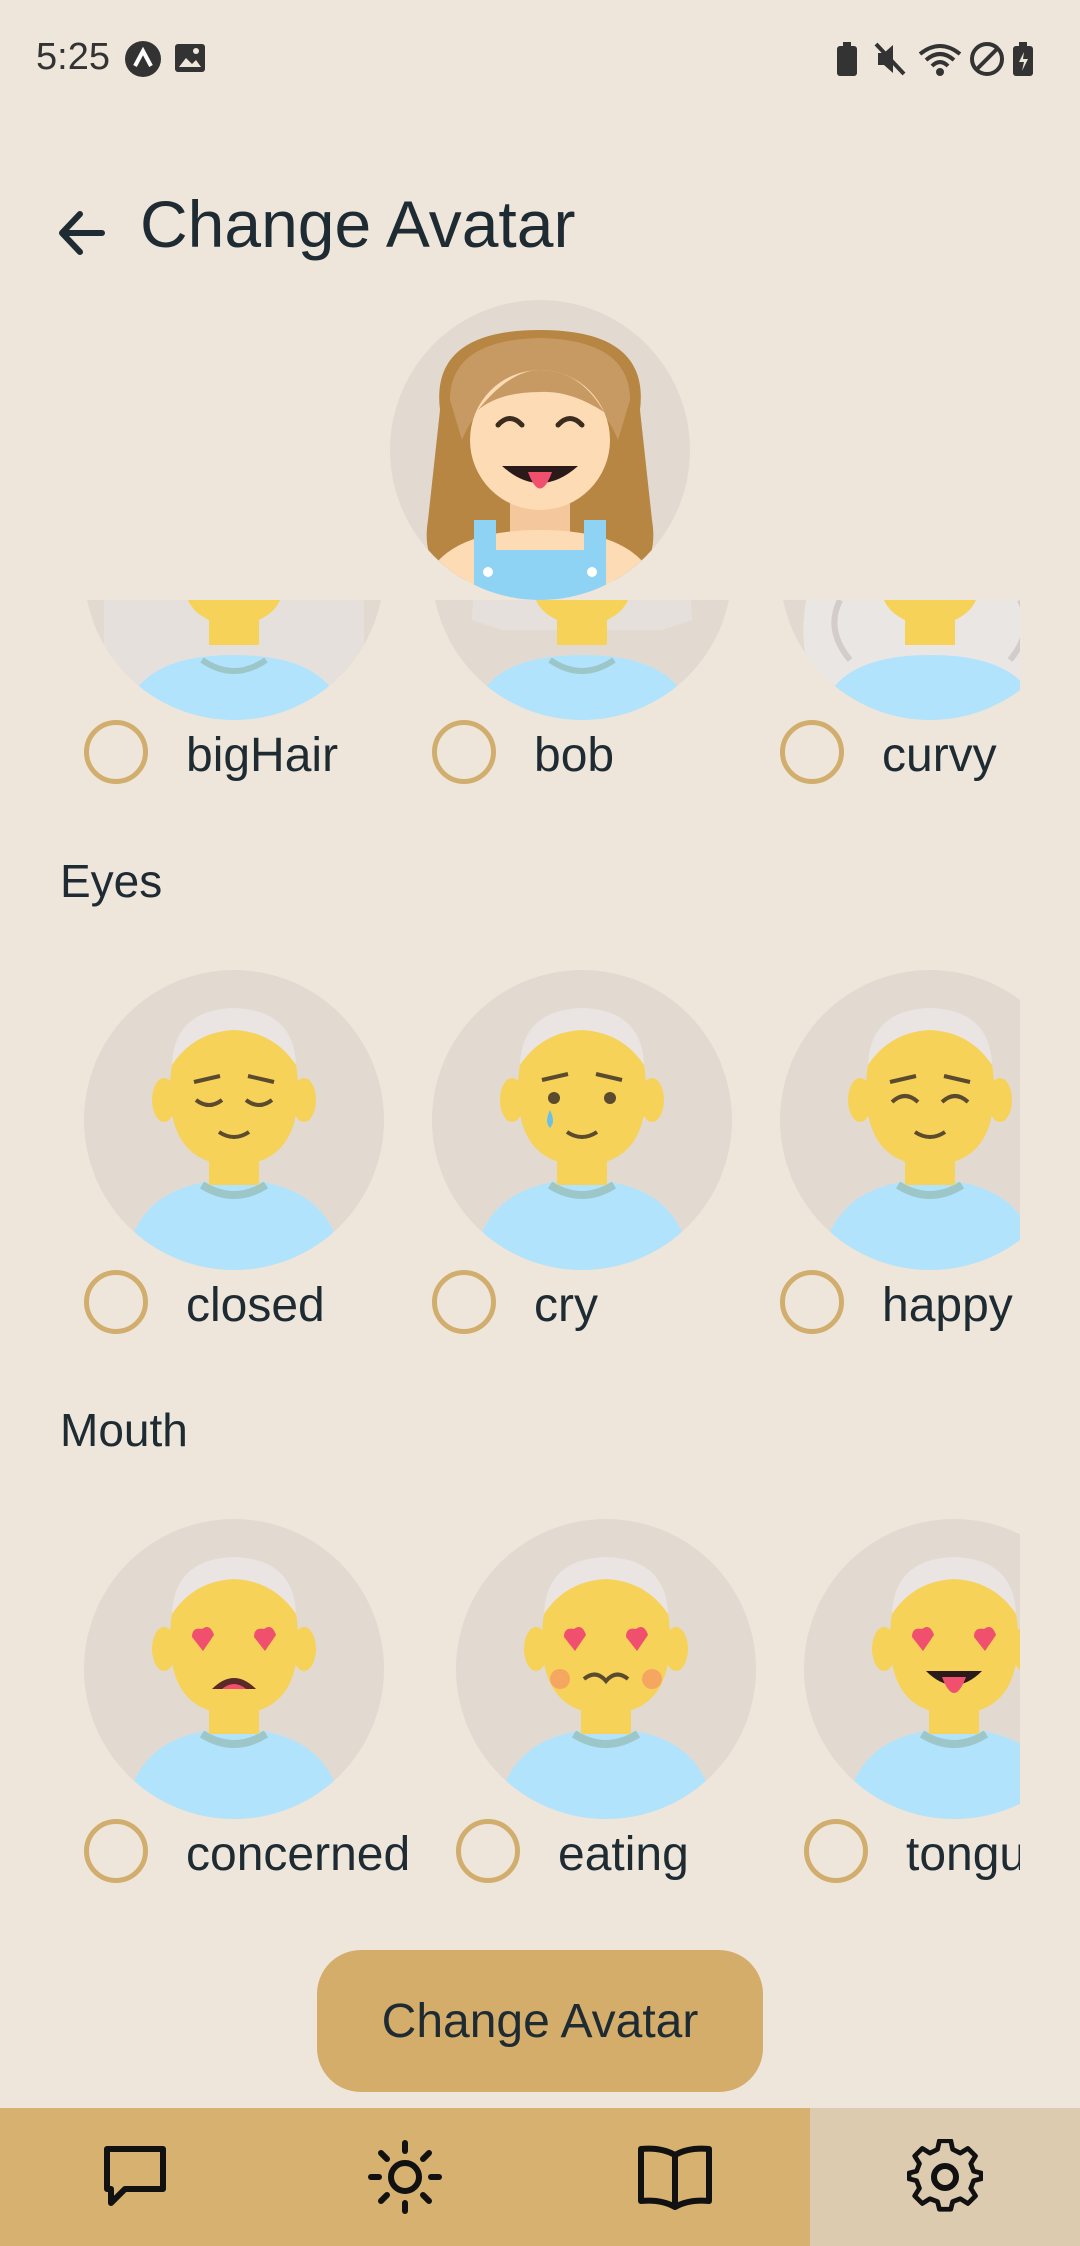  I want to click on app-notification-icon, so click(143, 59).